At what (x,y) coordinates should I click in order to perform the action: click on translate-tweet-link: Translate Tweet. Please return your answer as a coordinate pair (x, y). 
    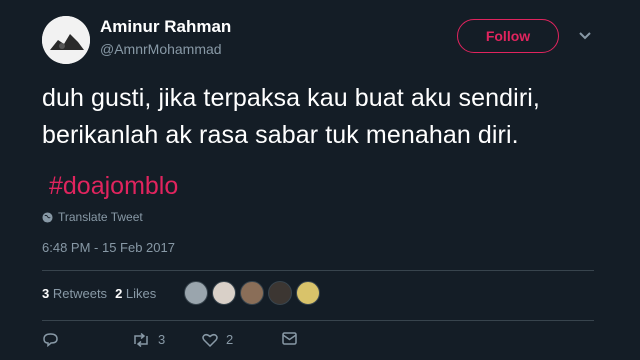
    Looking at the image, I should click on (92, 217).